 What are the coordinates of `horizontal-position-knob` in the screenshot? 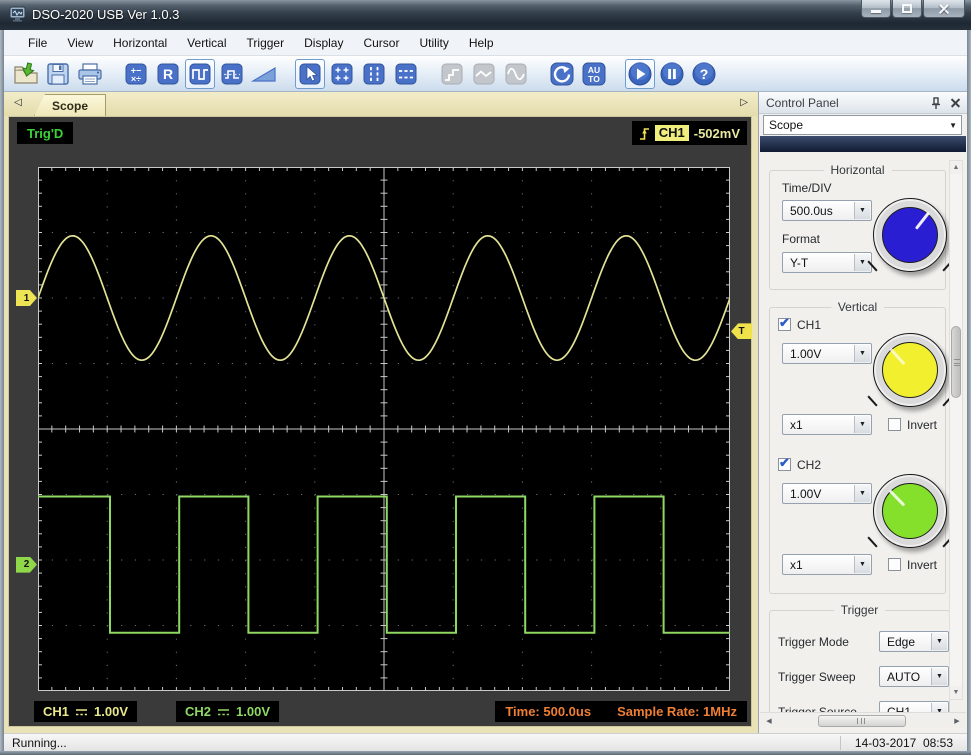 It's located at (910, 235).